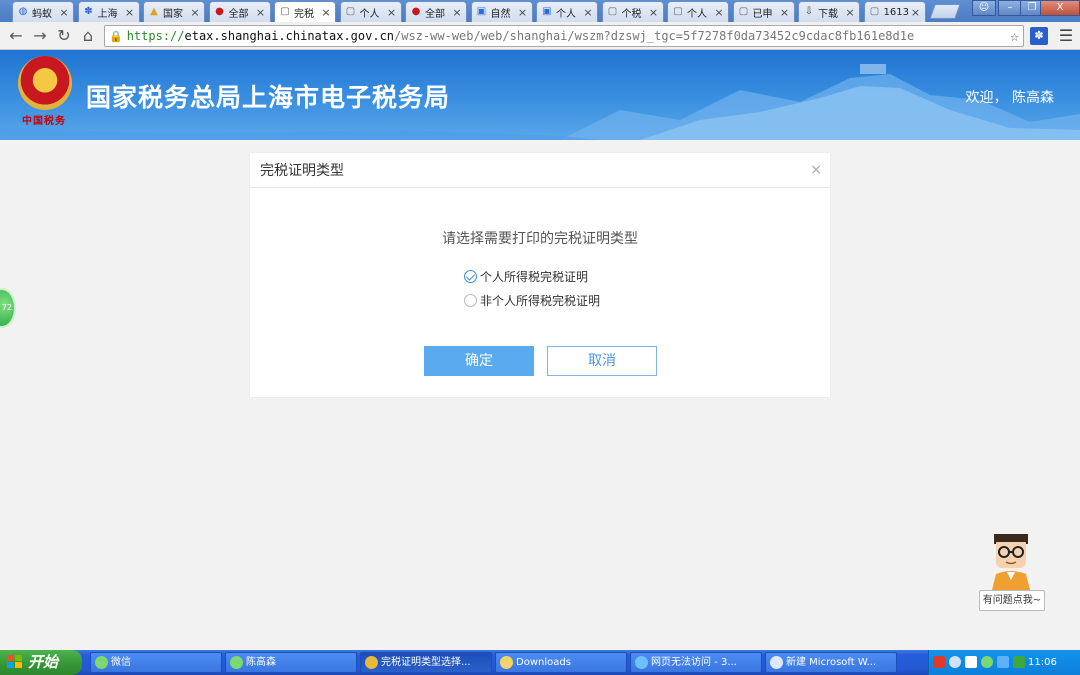  I want to click on paw-extension-icon: ✽, so click(1039, 36).